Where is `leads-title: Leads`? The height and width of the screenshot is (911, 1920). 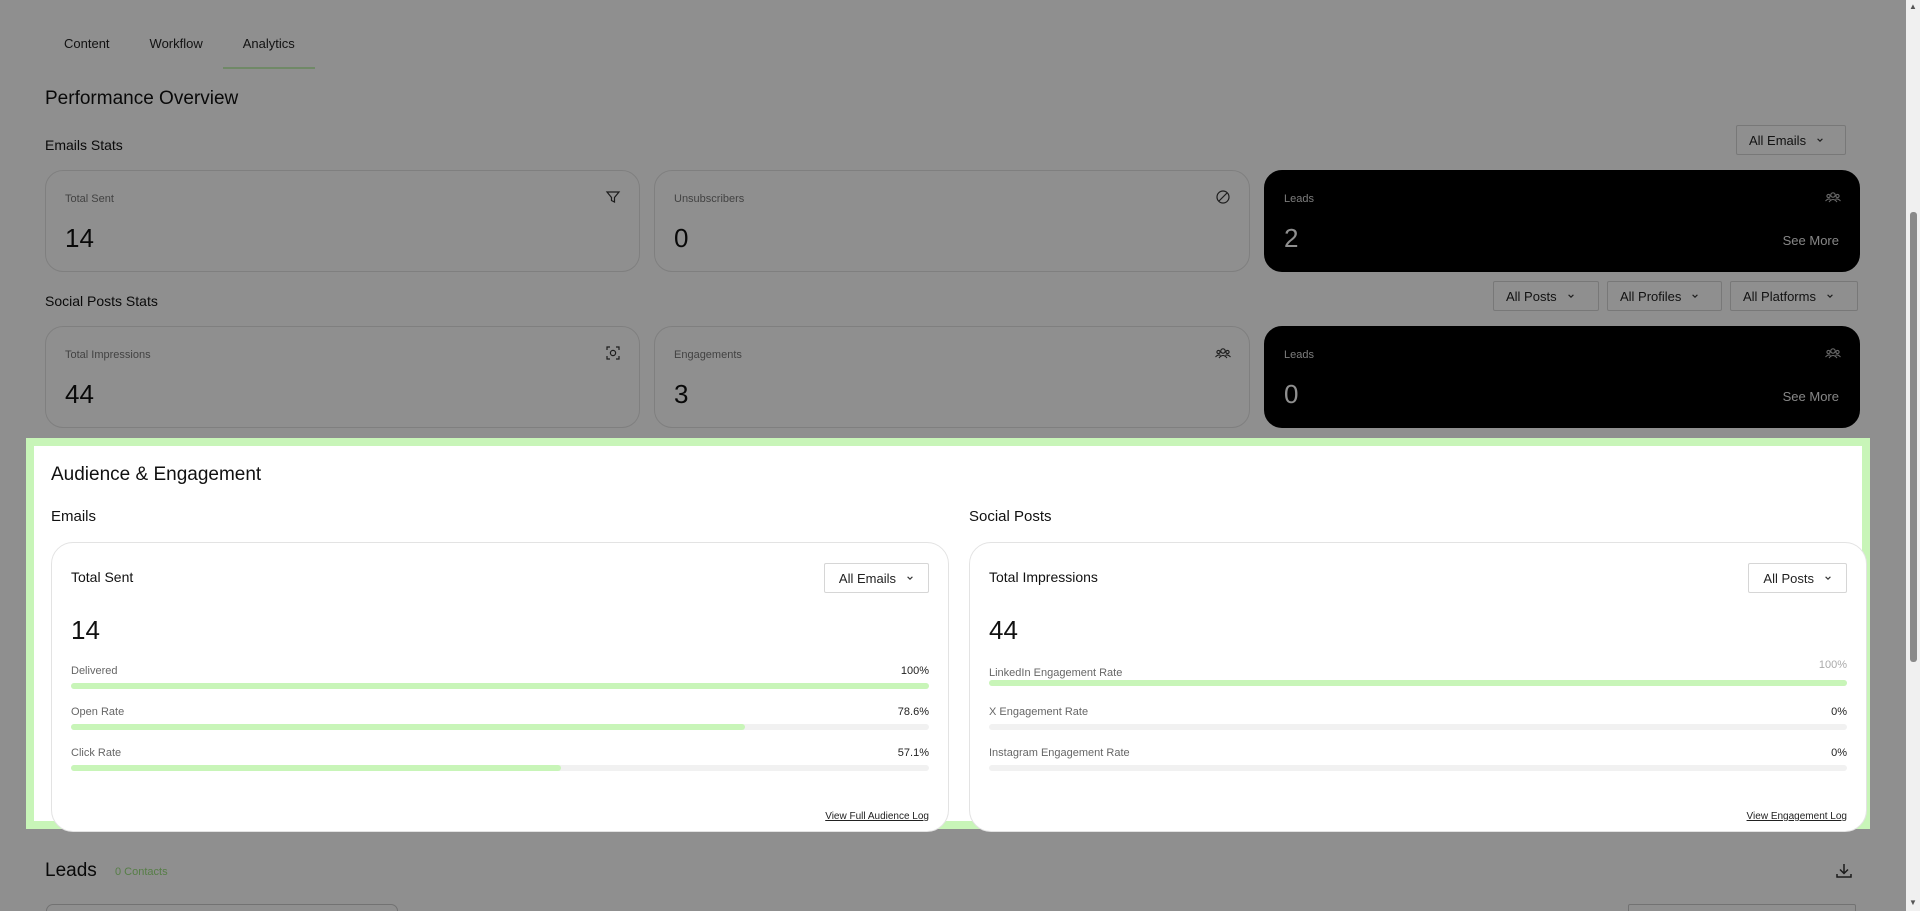
leads-title: Leads is located at coordinates (71, 870).